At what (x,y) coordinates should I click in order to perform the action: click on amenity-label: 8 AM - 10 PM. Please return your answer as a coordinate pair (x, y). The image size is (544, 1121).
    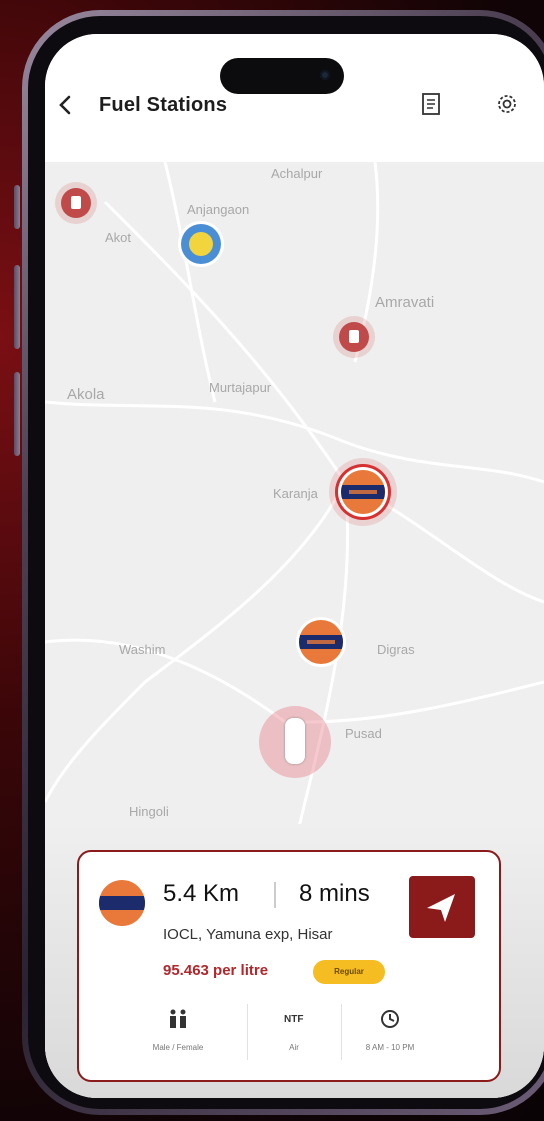
    Looking at the image, I should click on (390, 1047).